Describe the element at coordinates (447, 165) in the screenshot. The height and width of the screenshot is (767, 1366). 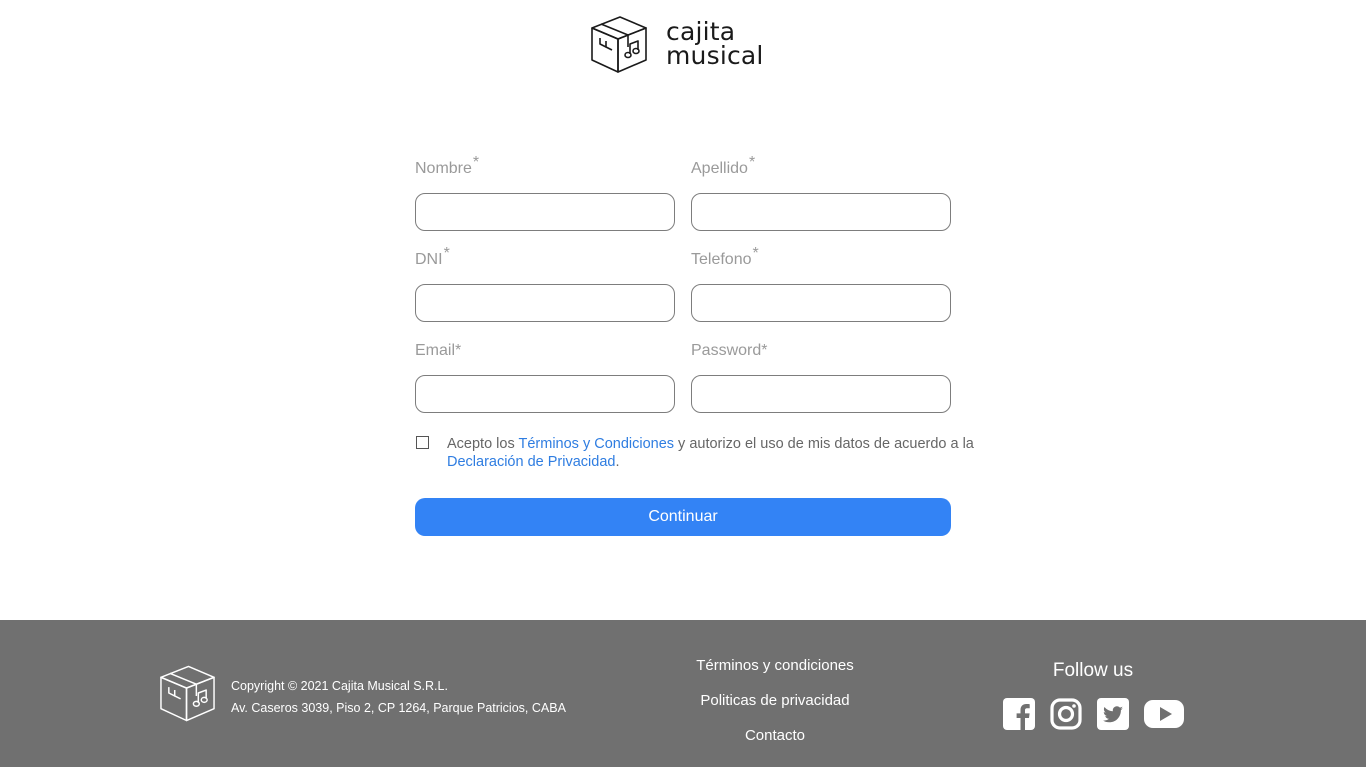
I see `nombre-label: Nombre*` at that location.